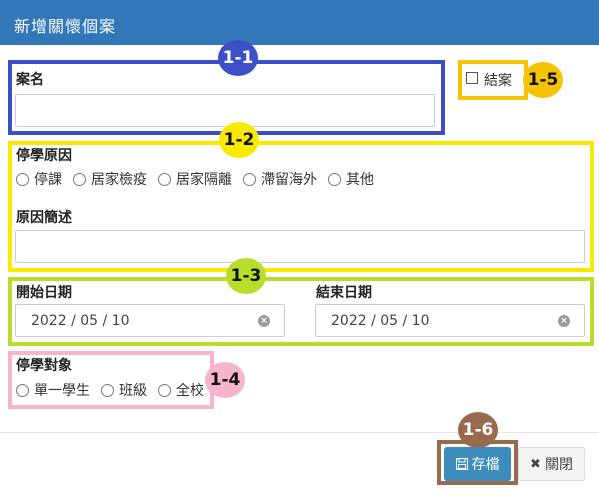  Describe the element at coordinates (299, 432) in the screenshot. I see `footer-divider` at that location.